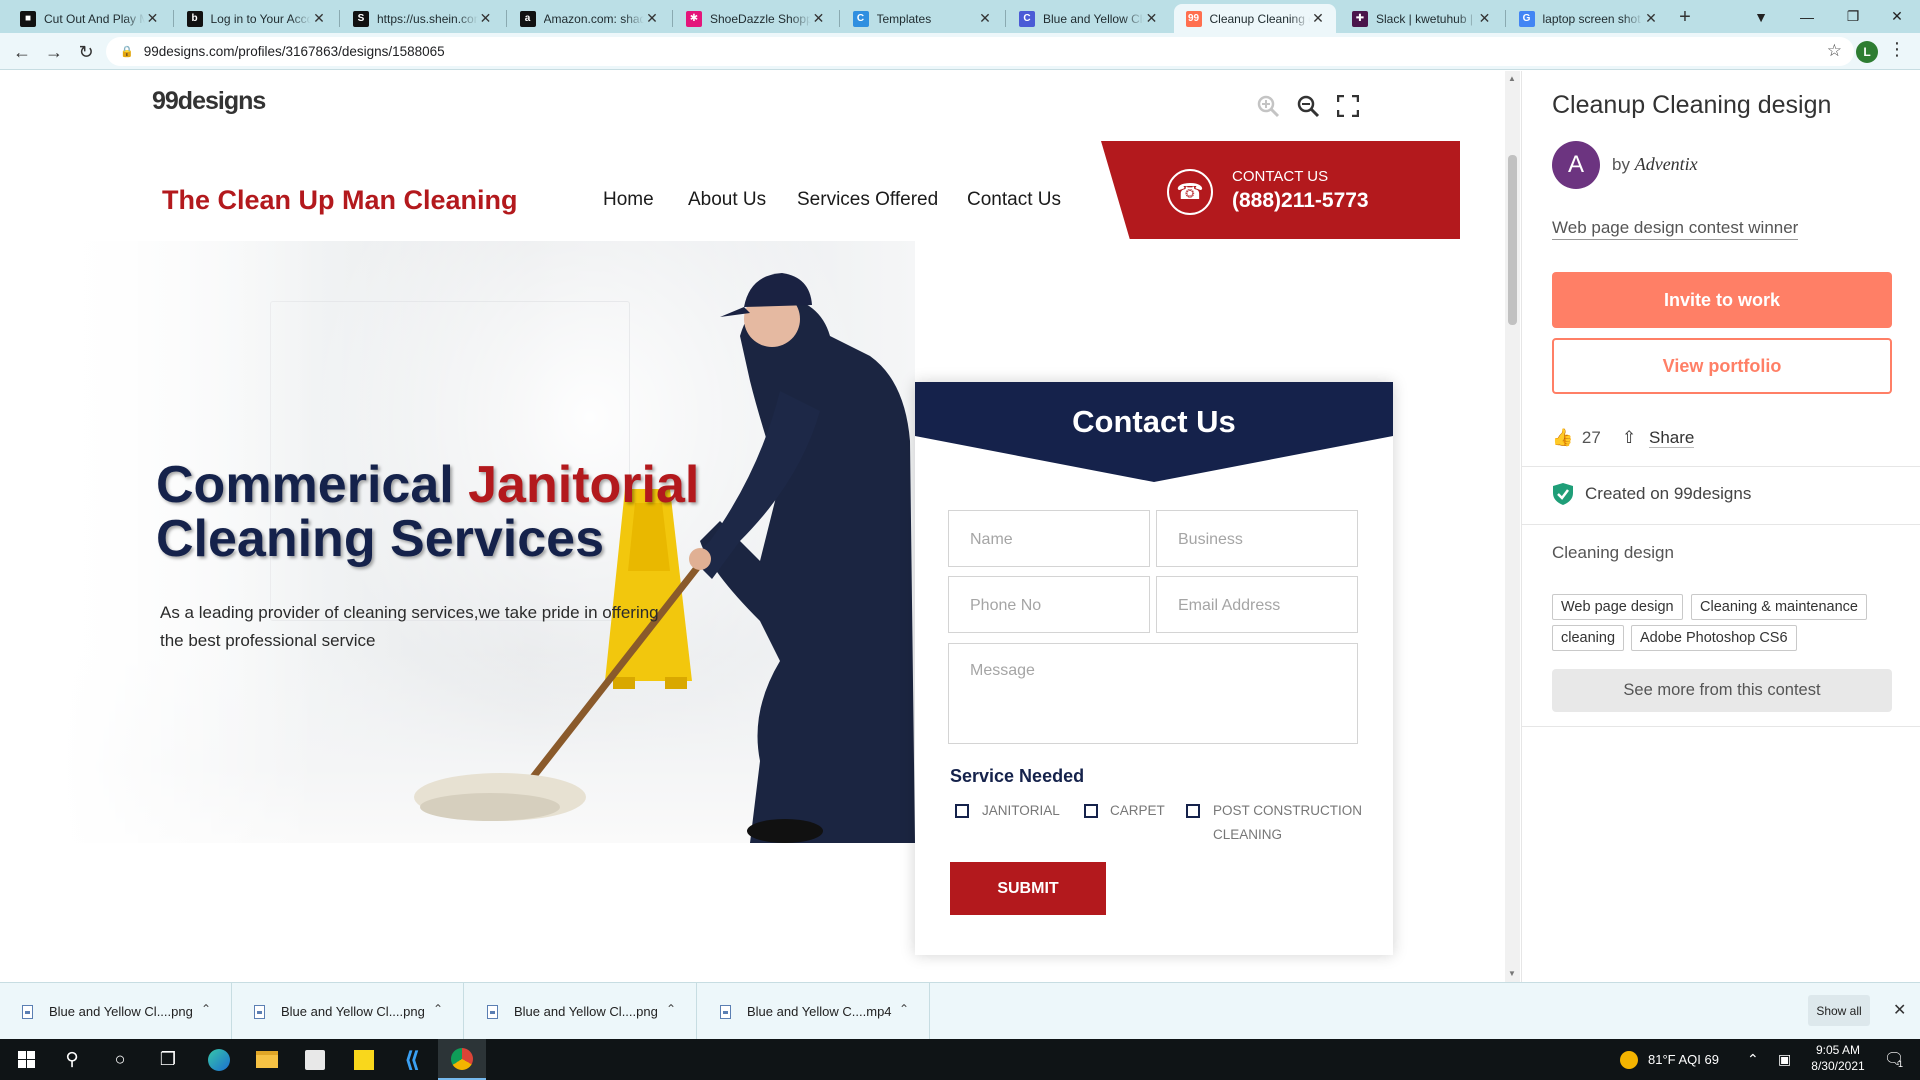 The height and width of the screenshot is (1080, 1920). What do you see at coordinates (219, 1059) in the screenshot?
I see `edge-icon` at bounding box center [219, 1059].